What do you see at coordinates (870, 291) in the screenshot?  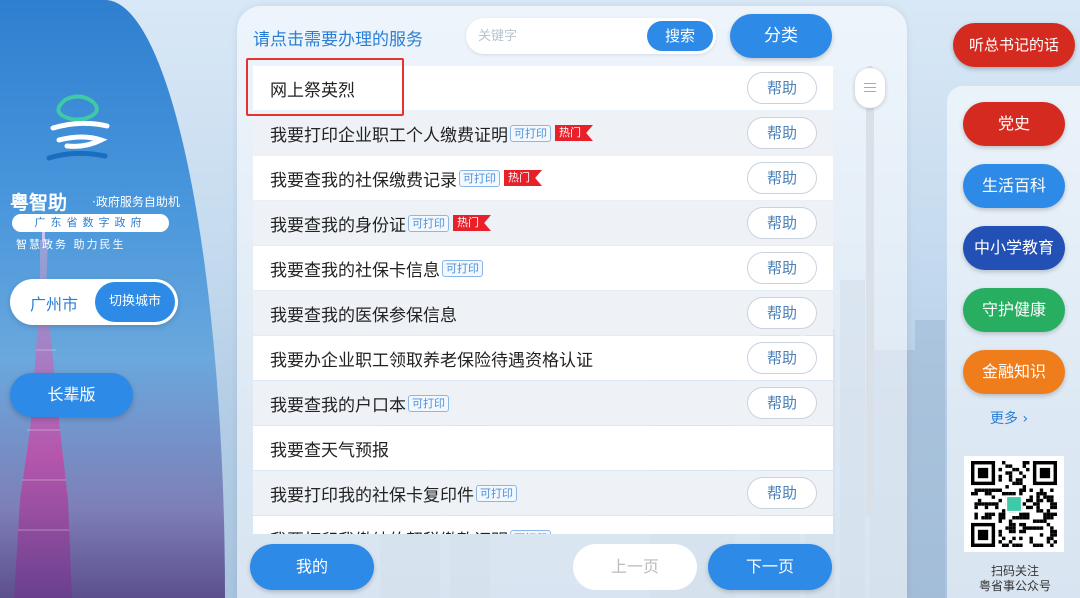 I see `scrollbar-track` at bounding box center [870, 291].